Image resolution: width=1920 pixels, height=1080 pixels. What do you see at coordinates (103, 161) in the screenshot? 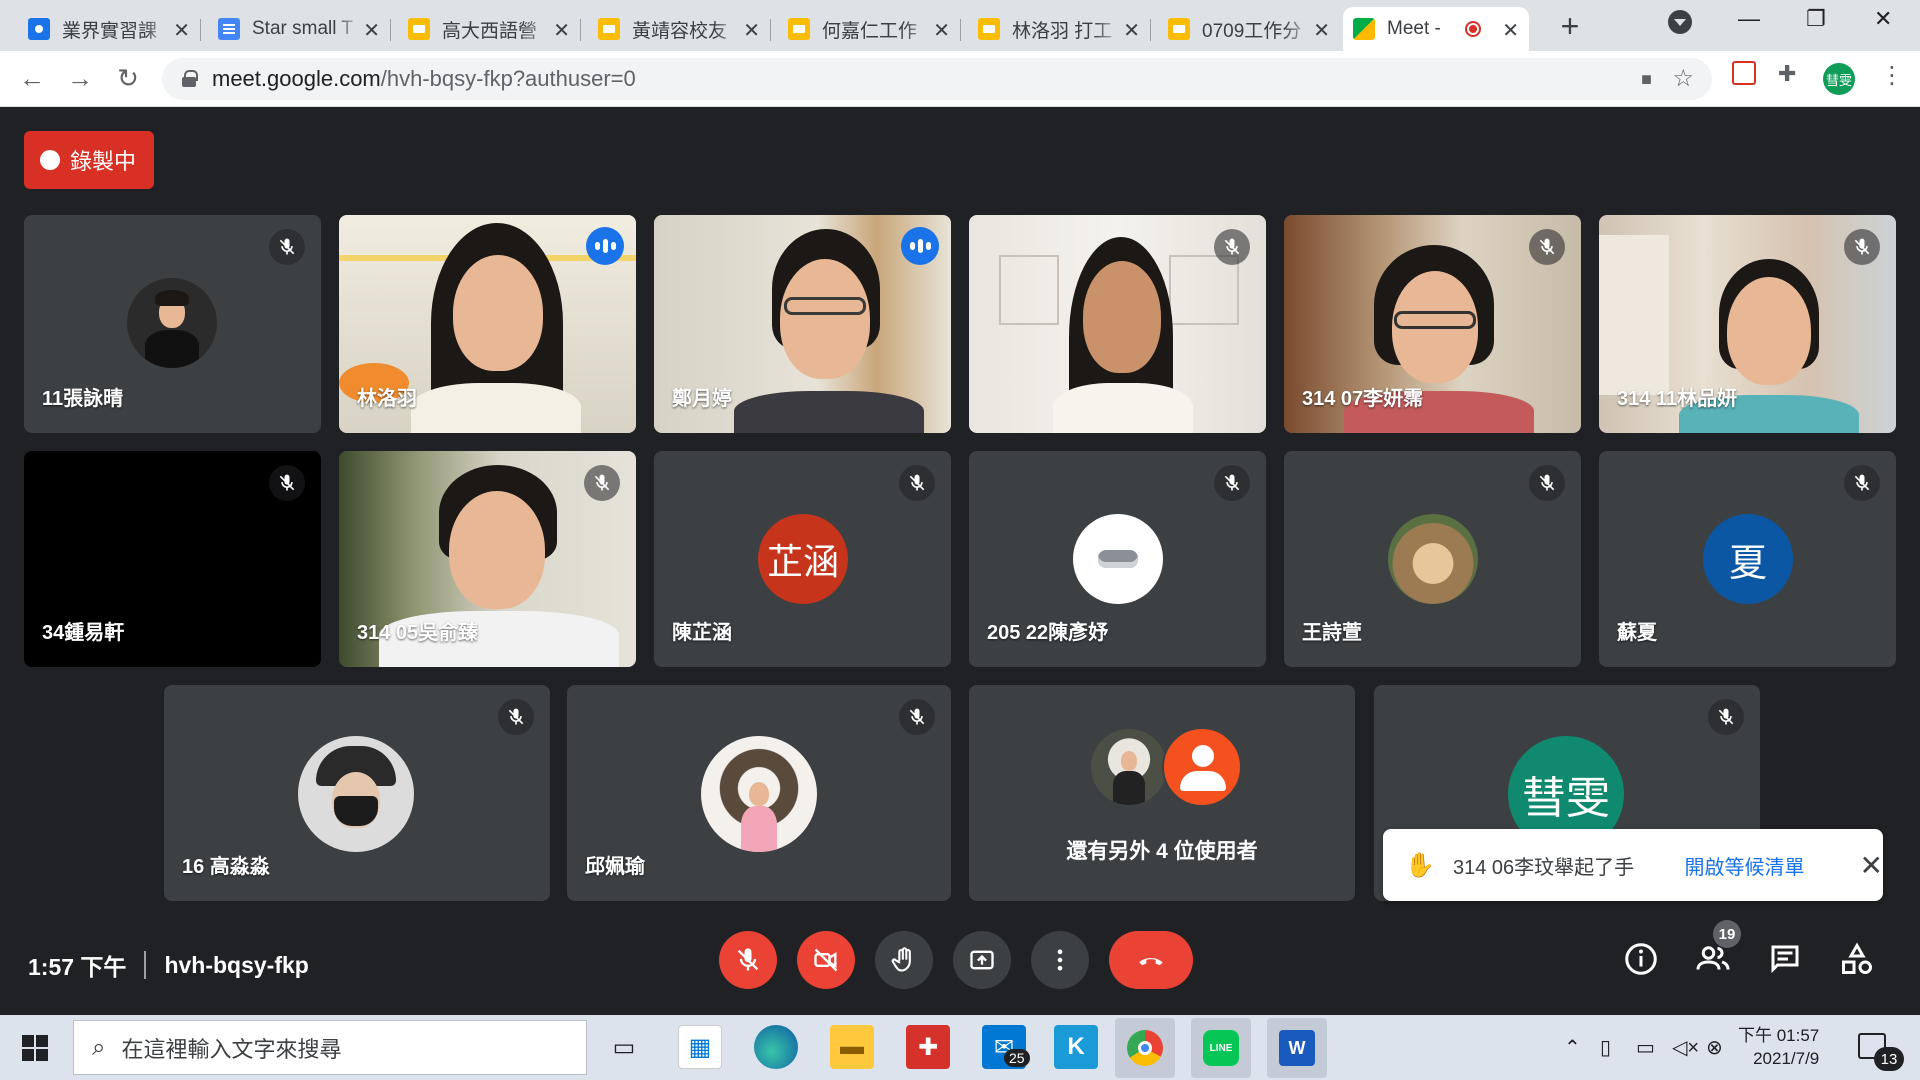
I see `recording-label: 錄製中` at bounding box center [103, 161].